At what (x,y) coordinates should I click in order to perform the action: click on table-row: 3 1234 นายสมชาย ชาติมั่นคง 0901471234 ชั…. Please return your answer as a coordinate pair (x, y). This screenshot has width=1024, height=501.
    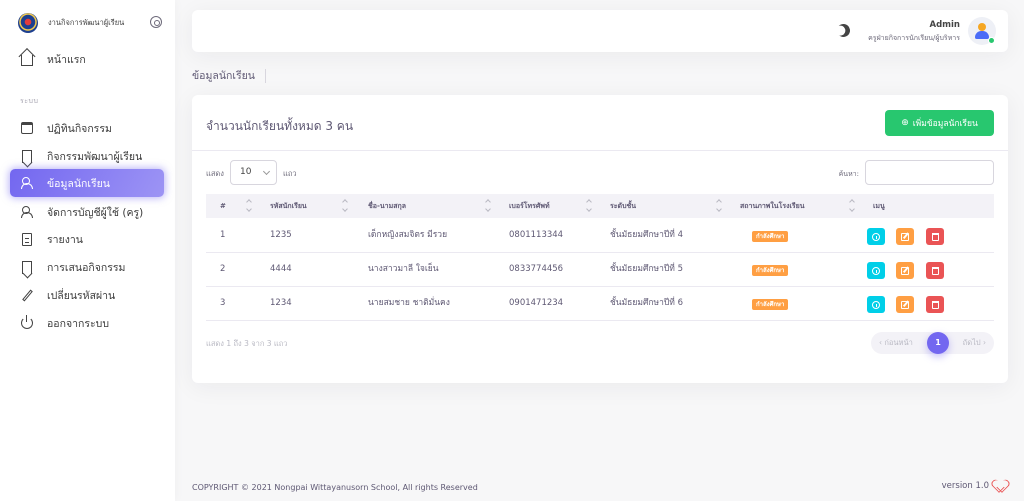
    Looking at the image, I should click on (600, 304).